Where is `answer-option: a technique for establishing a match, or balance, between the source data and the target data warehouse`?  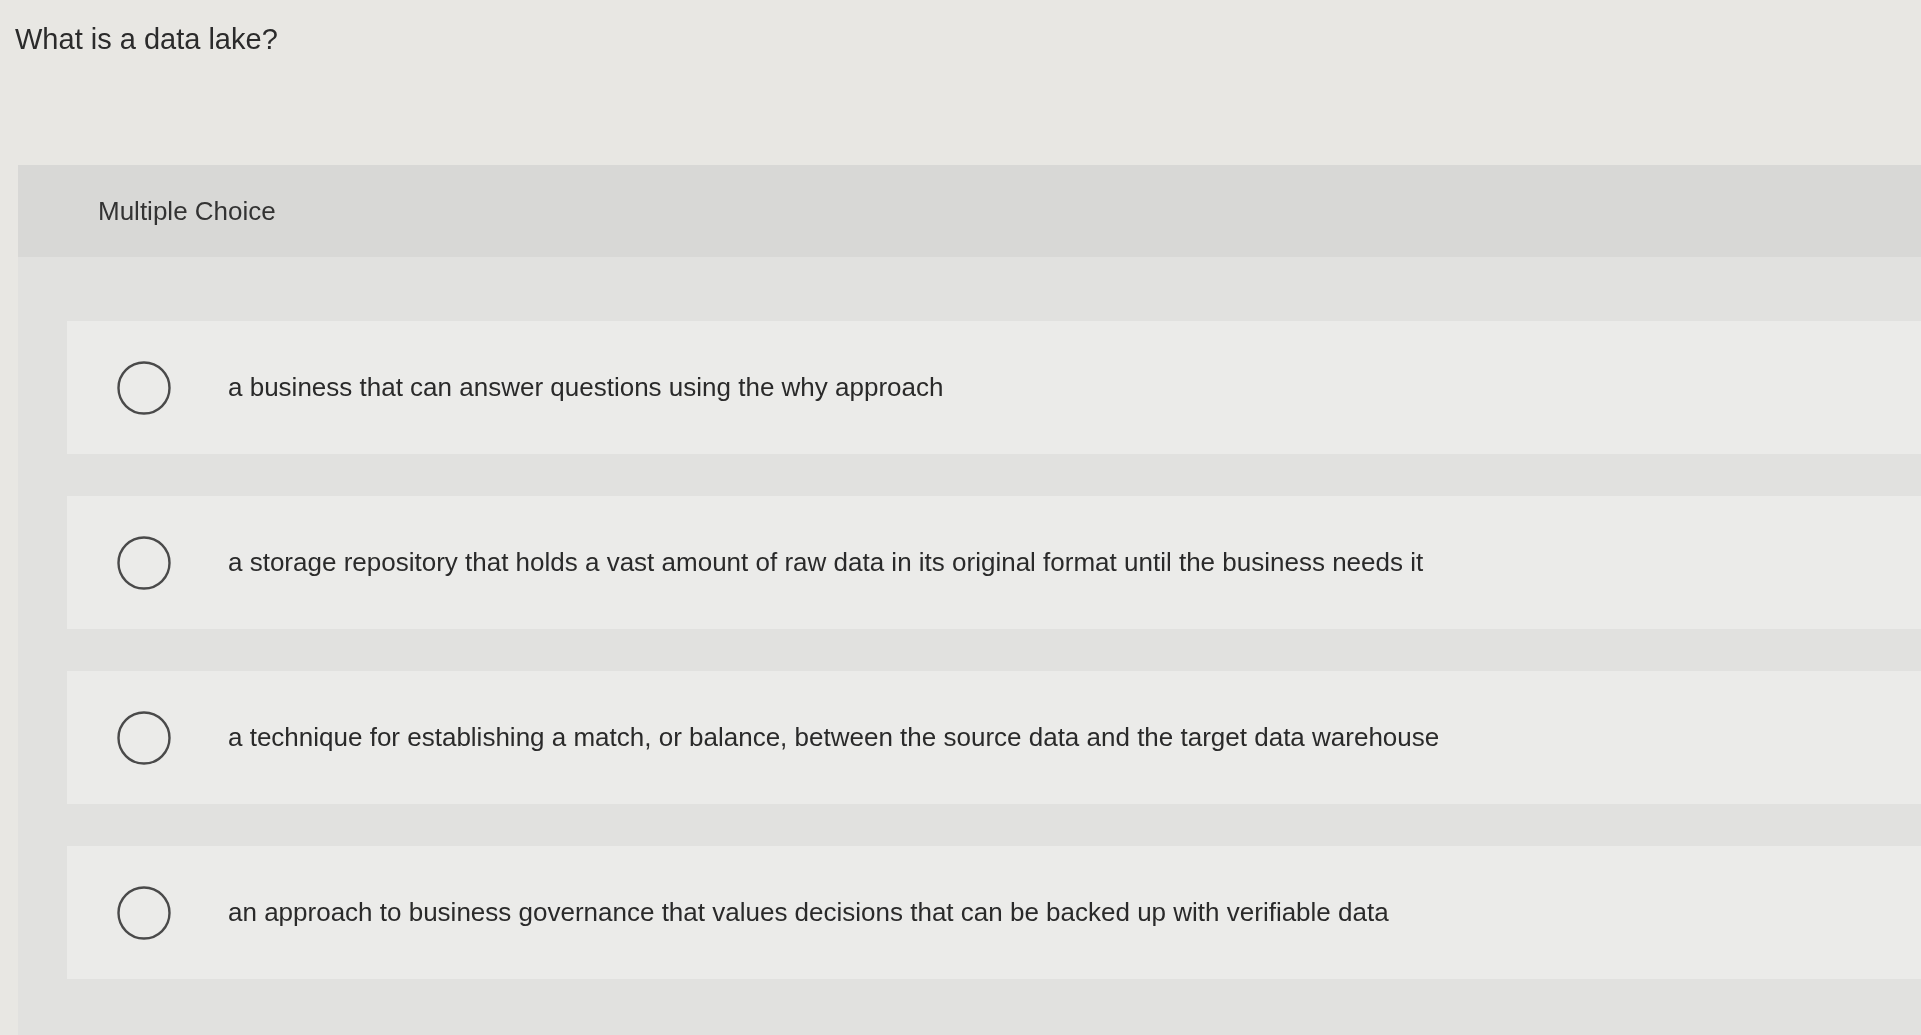
answer-option: a technique for establishing a match, or balance, between the source data and the target data warehouse is located at coordinates (994, 737).